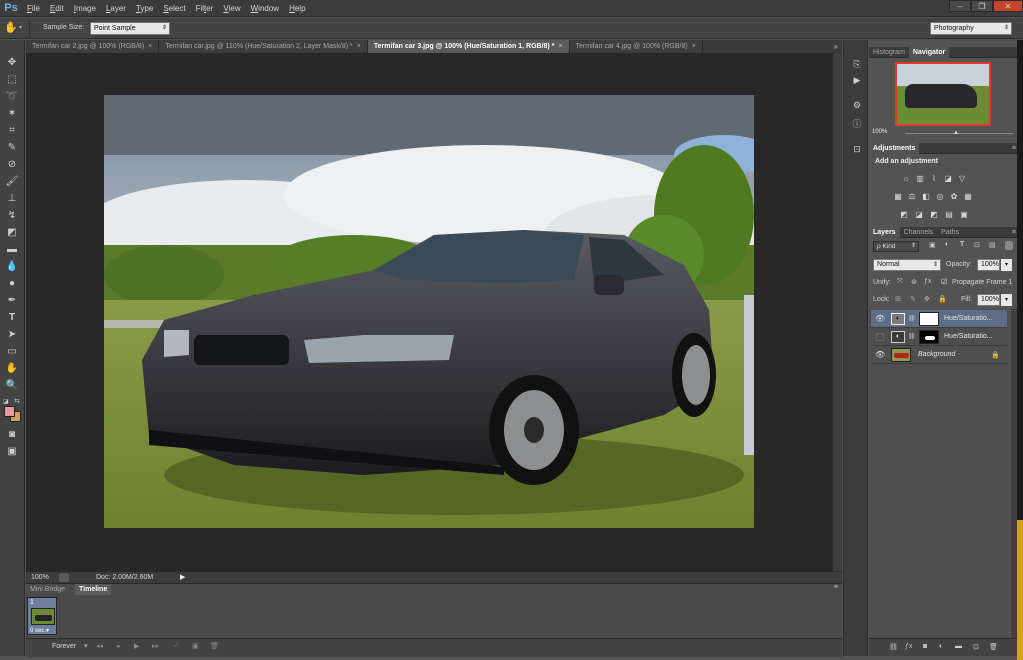 The width and height of the screenshot is (1023, 660). Describe the element at coordinates (40, 577) in the screenshot. I see `zoom-level: 100%` at that location.